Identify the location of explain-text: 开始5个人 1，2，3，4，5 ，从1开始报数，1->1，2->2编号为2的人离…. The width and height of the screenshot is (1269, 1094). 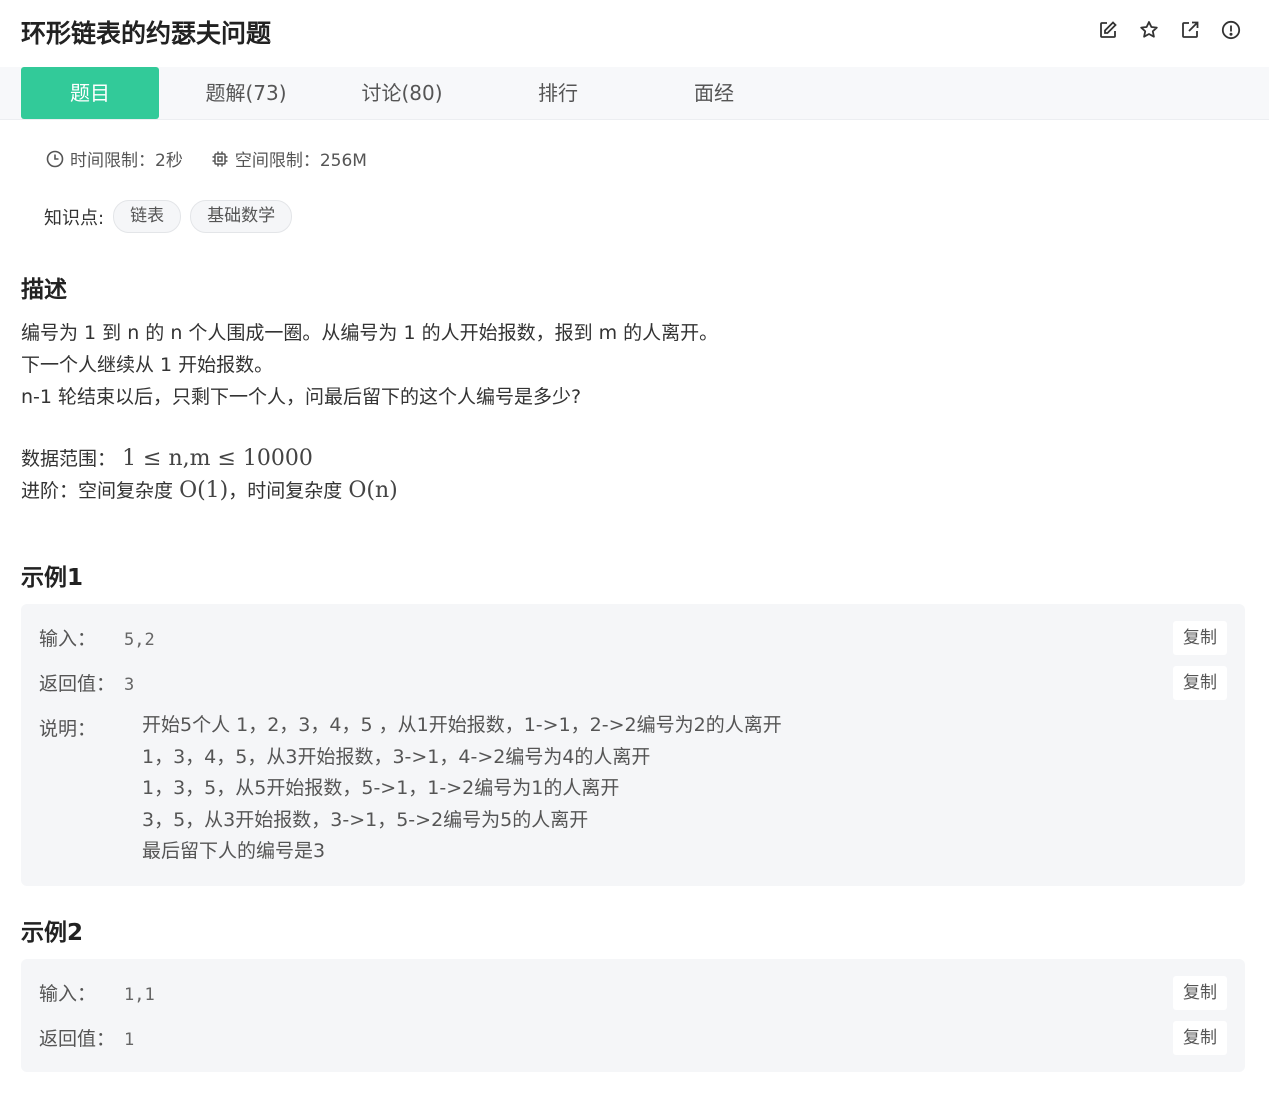
(462, 789).